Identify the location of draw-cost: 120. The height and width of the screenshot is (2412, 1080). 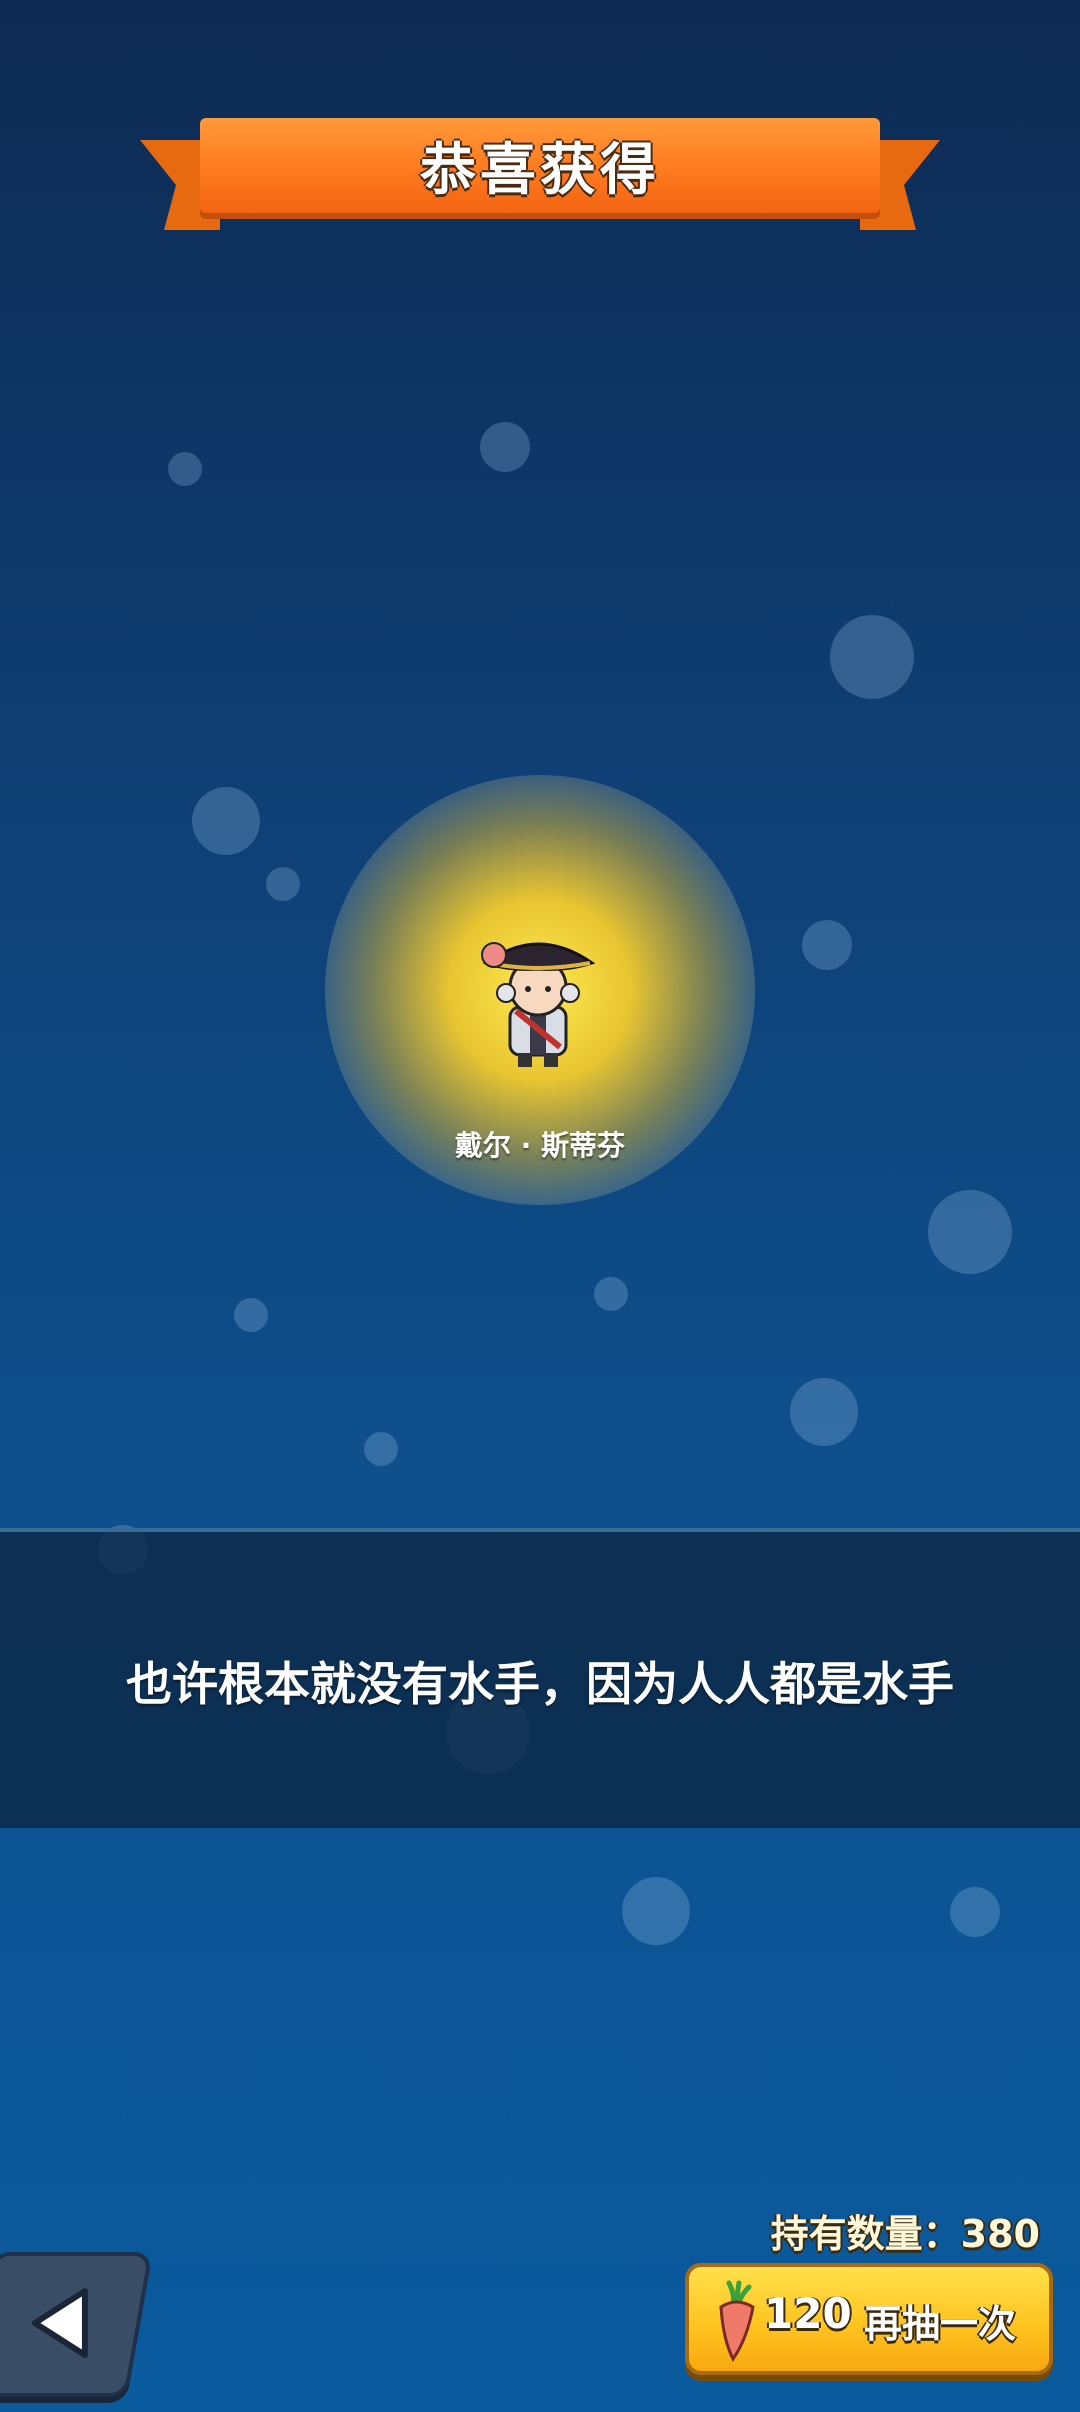
(808, 2313).